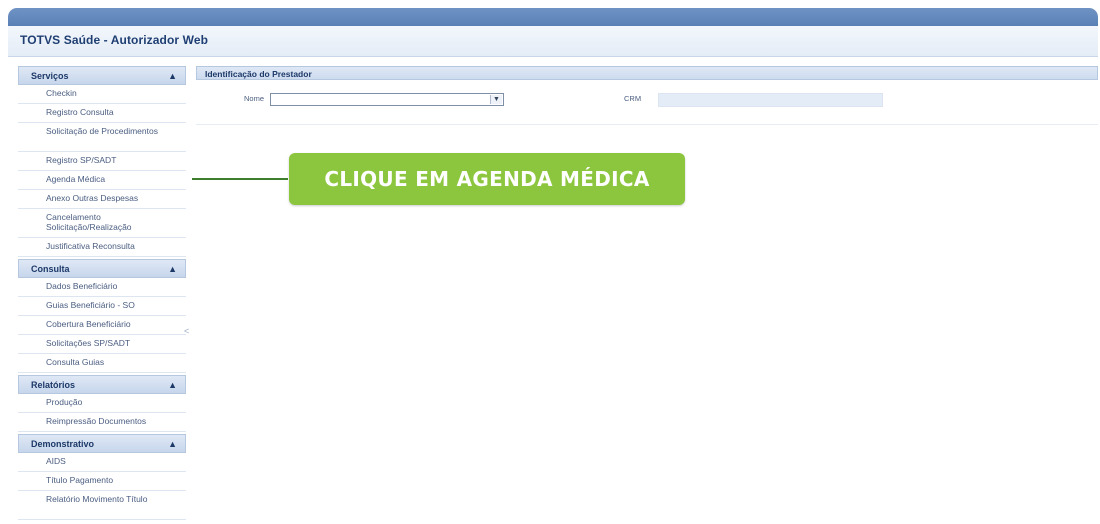  What do you see at coordinates (102, 403) in the screenshot?
I see `sidebar-item-producao: Produção` at bounding box center [102, 403].